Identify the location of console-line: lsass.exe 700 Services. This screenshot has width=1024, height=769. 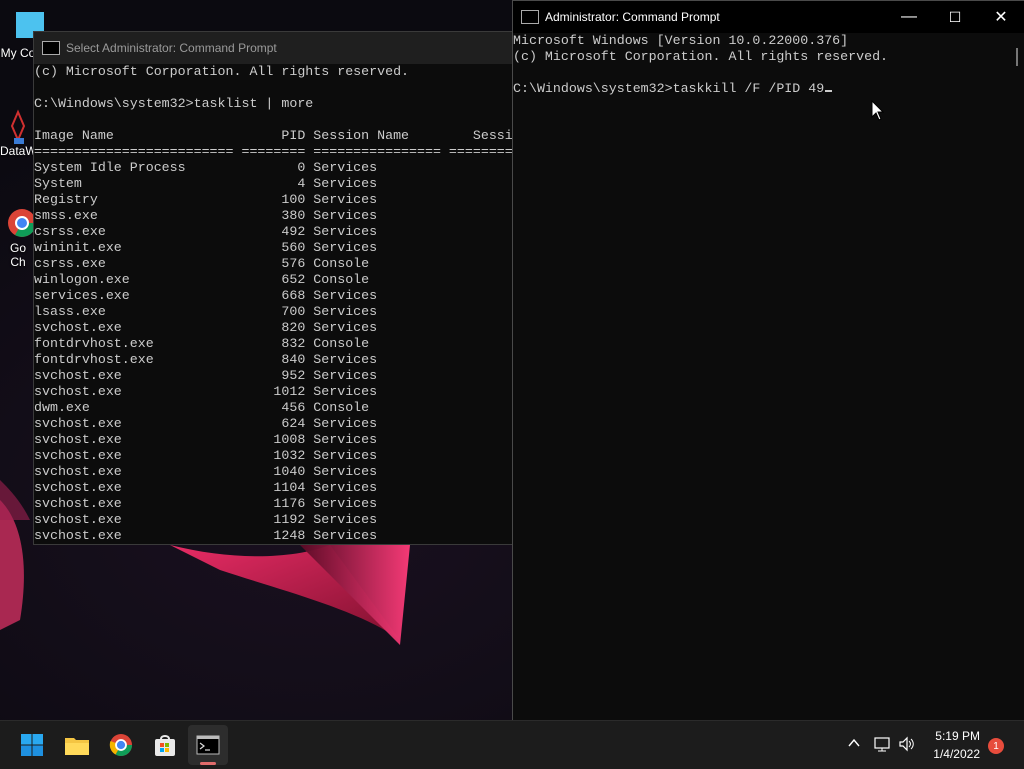
(206, 311).